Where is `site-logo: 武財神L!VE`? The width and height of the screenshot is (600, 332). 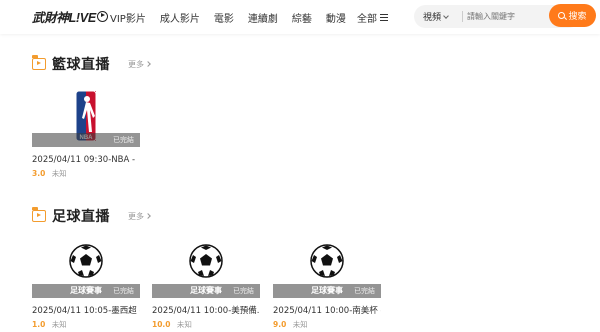
site-logo: 武財神L!VE is located at coordinates (70, 16).